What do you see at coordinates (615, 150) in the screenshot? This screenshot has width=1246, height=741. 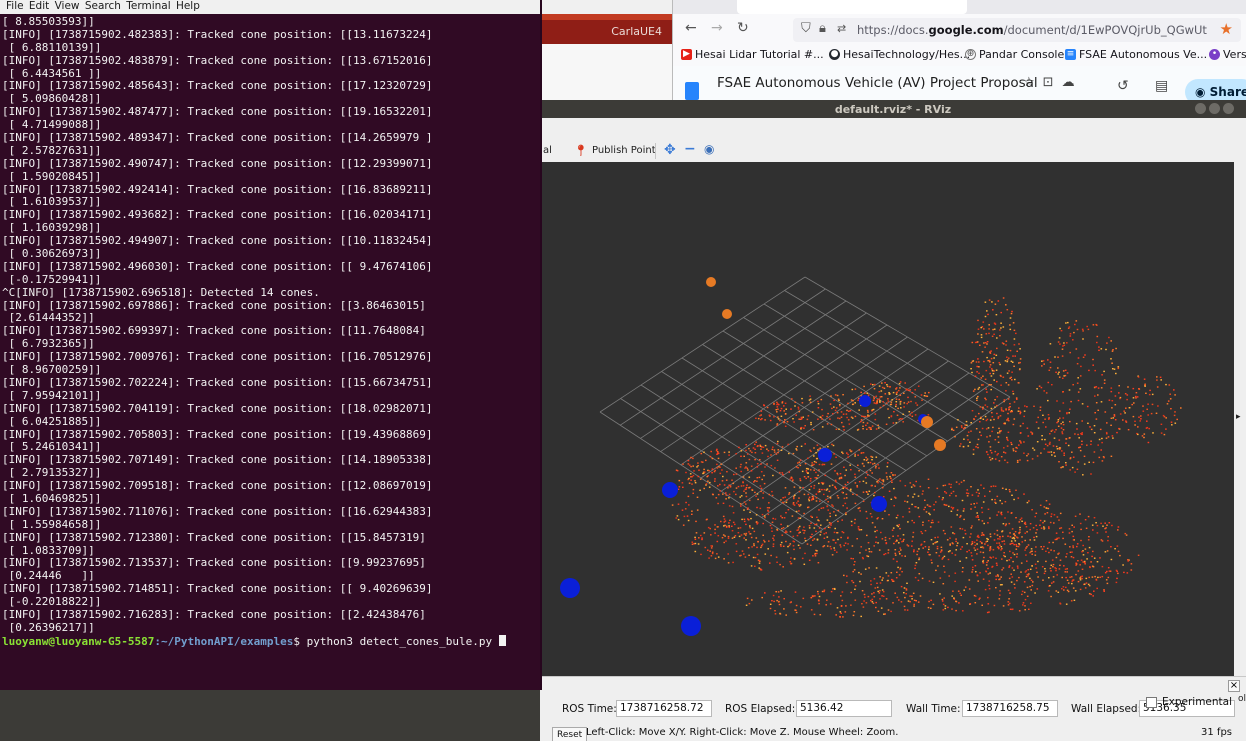 I see `publish-point-tool: 📍︎ Publish Point` at bounding box center [615, 150].